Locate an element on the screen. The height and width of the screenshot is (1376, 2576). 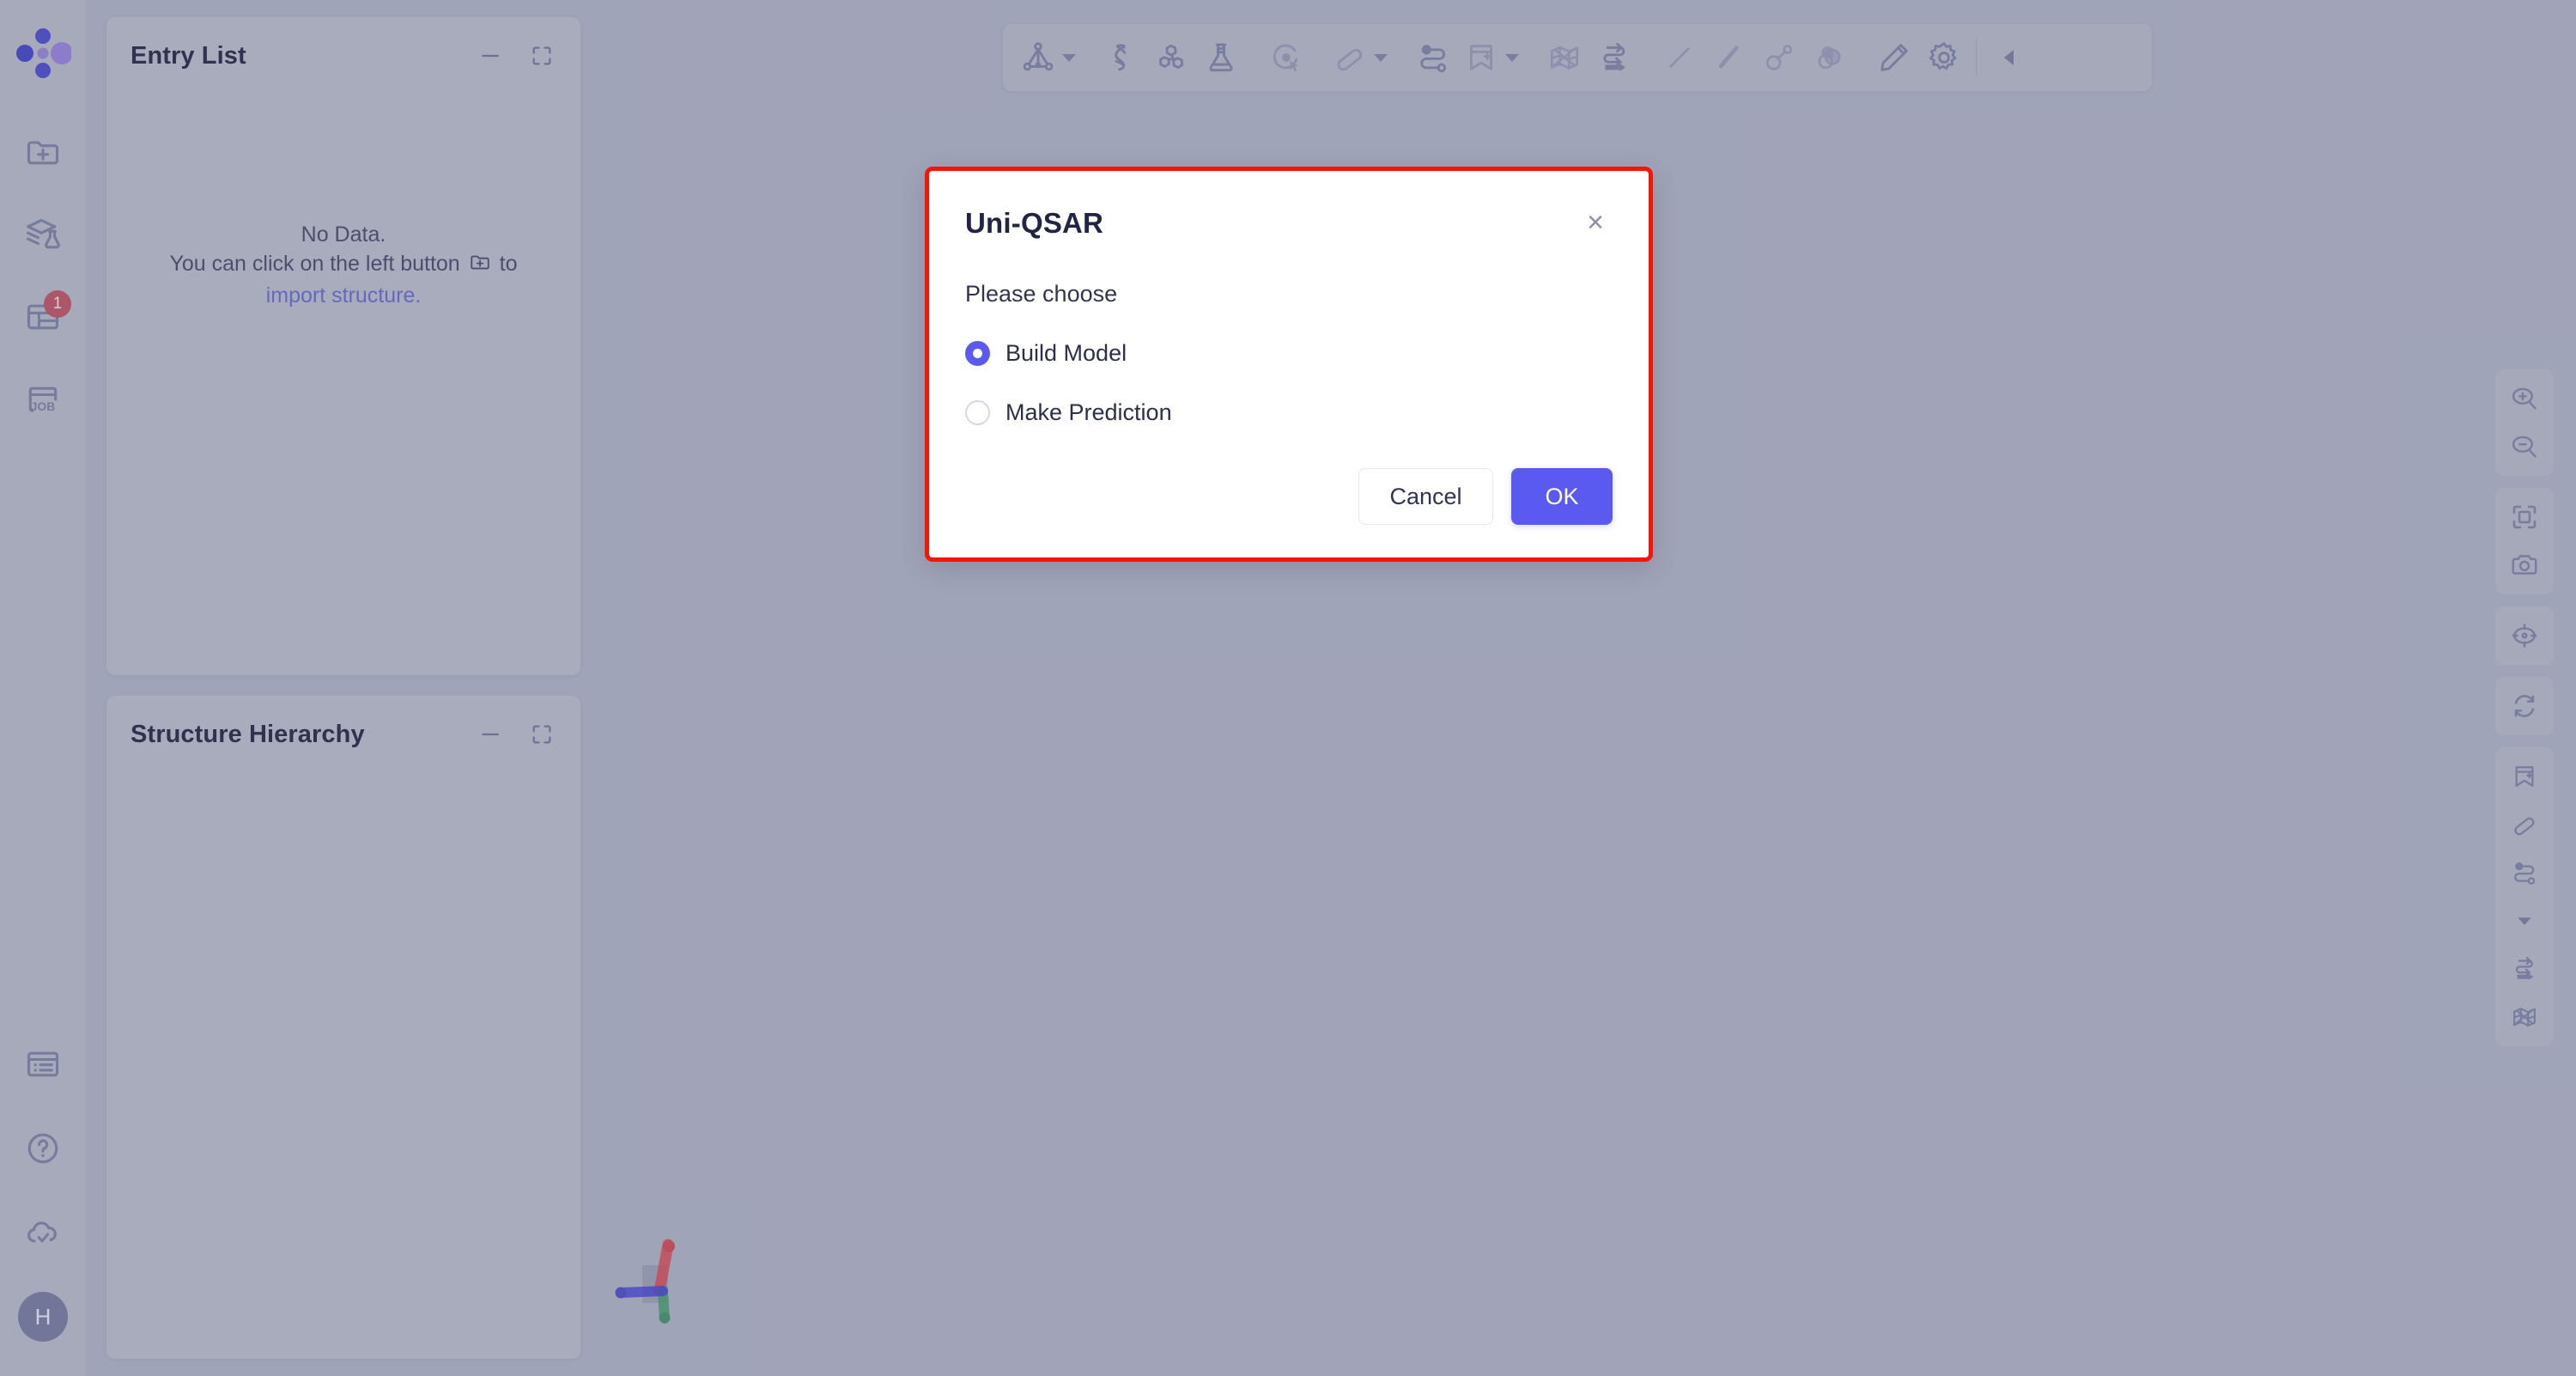
close-icon: × is located at coordinates (1595, 222).